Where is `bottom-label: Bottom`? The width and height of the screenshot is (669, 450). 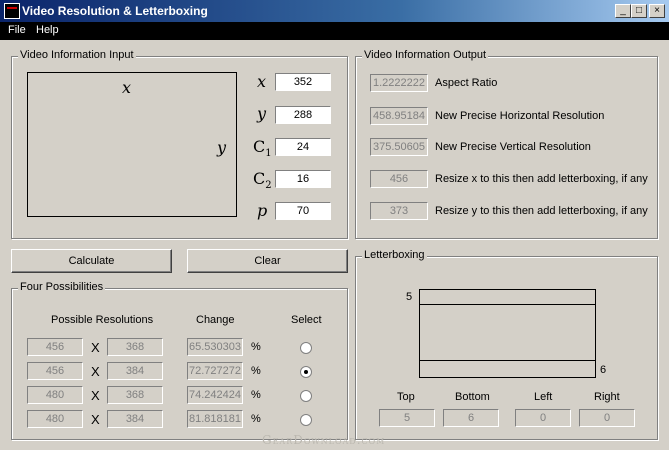
bottom-label: Bottom is located at coordinates (472, 397).